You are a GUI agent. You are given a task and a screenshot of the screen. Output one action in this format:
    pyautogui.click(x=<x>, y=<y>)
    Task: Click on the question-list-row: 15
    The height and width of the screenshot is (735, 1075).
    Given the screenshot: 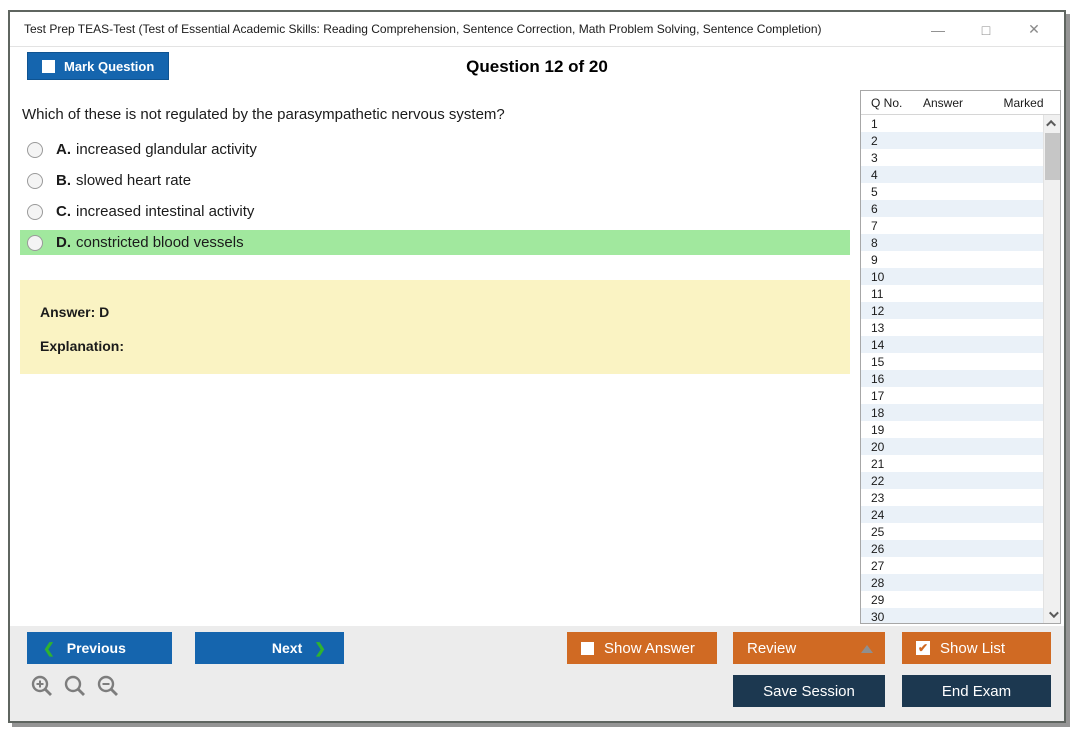 What is the action you would take?
    pyautogui.click(x=952, y=361)
    